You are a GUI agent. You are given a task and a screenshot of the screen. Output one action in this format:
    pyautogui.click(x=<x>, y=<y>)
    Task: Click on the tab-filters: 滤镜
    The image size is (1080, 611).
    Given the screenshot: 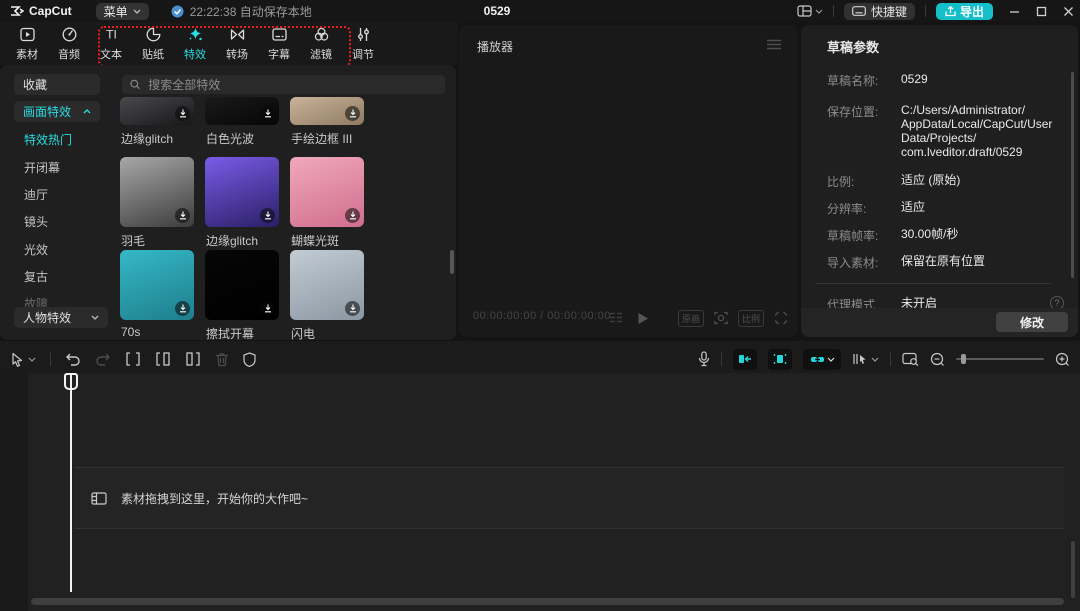 What is the action you would take?
    pyautogui.click(x=321, y=44)
    